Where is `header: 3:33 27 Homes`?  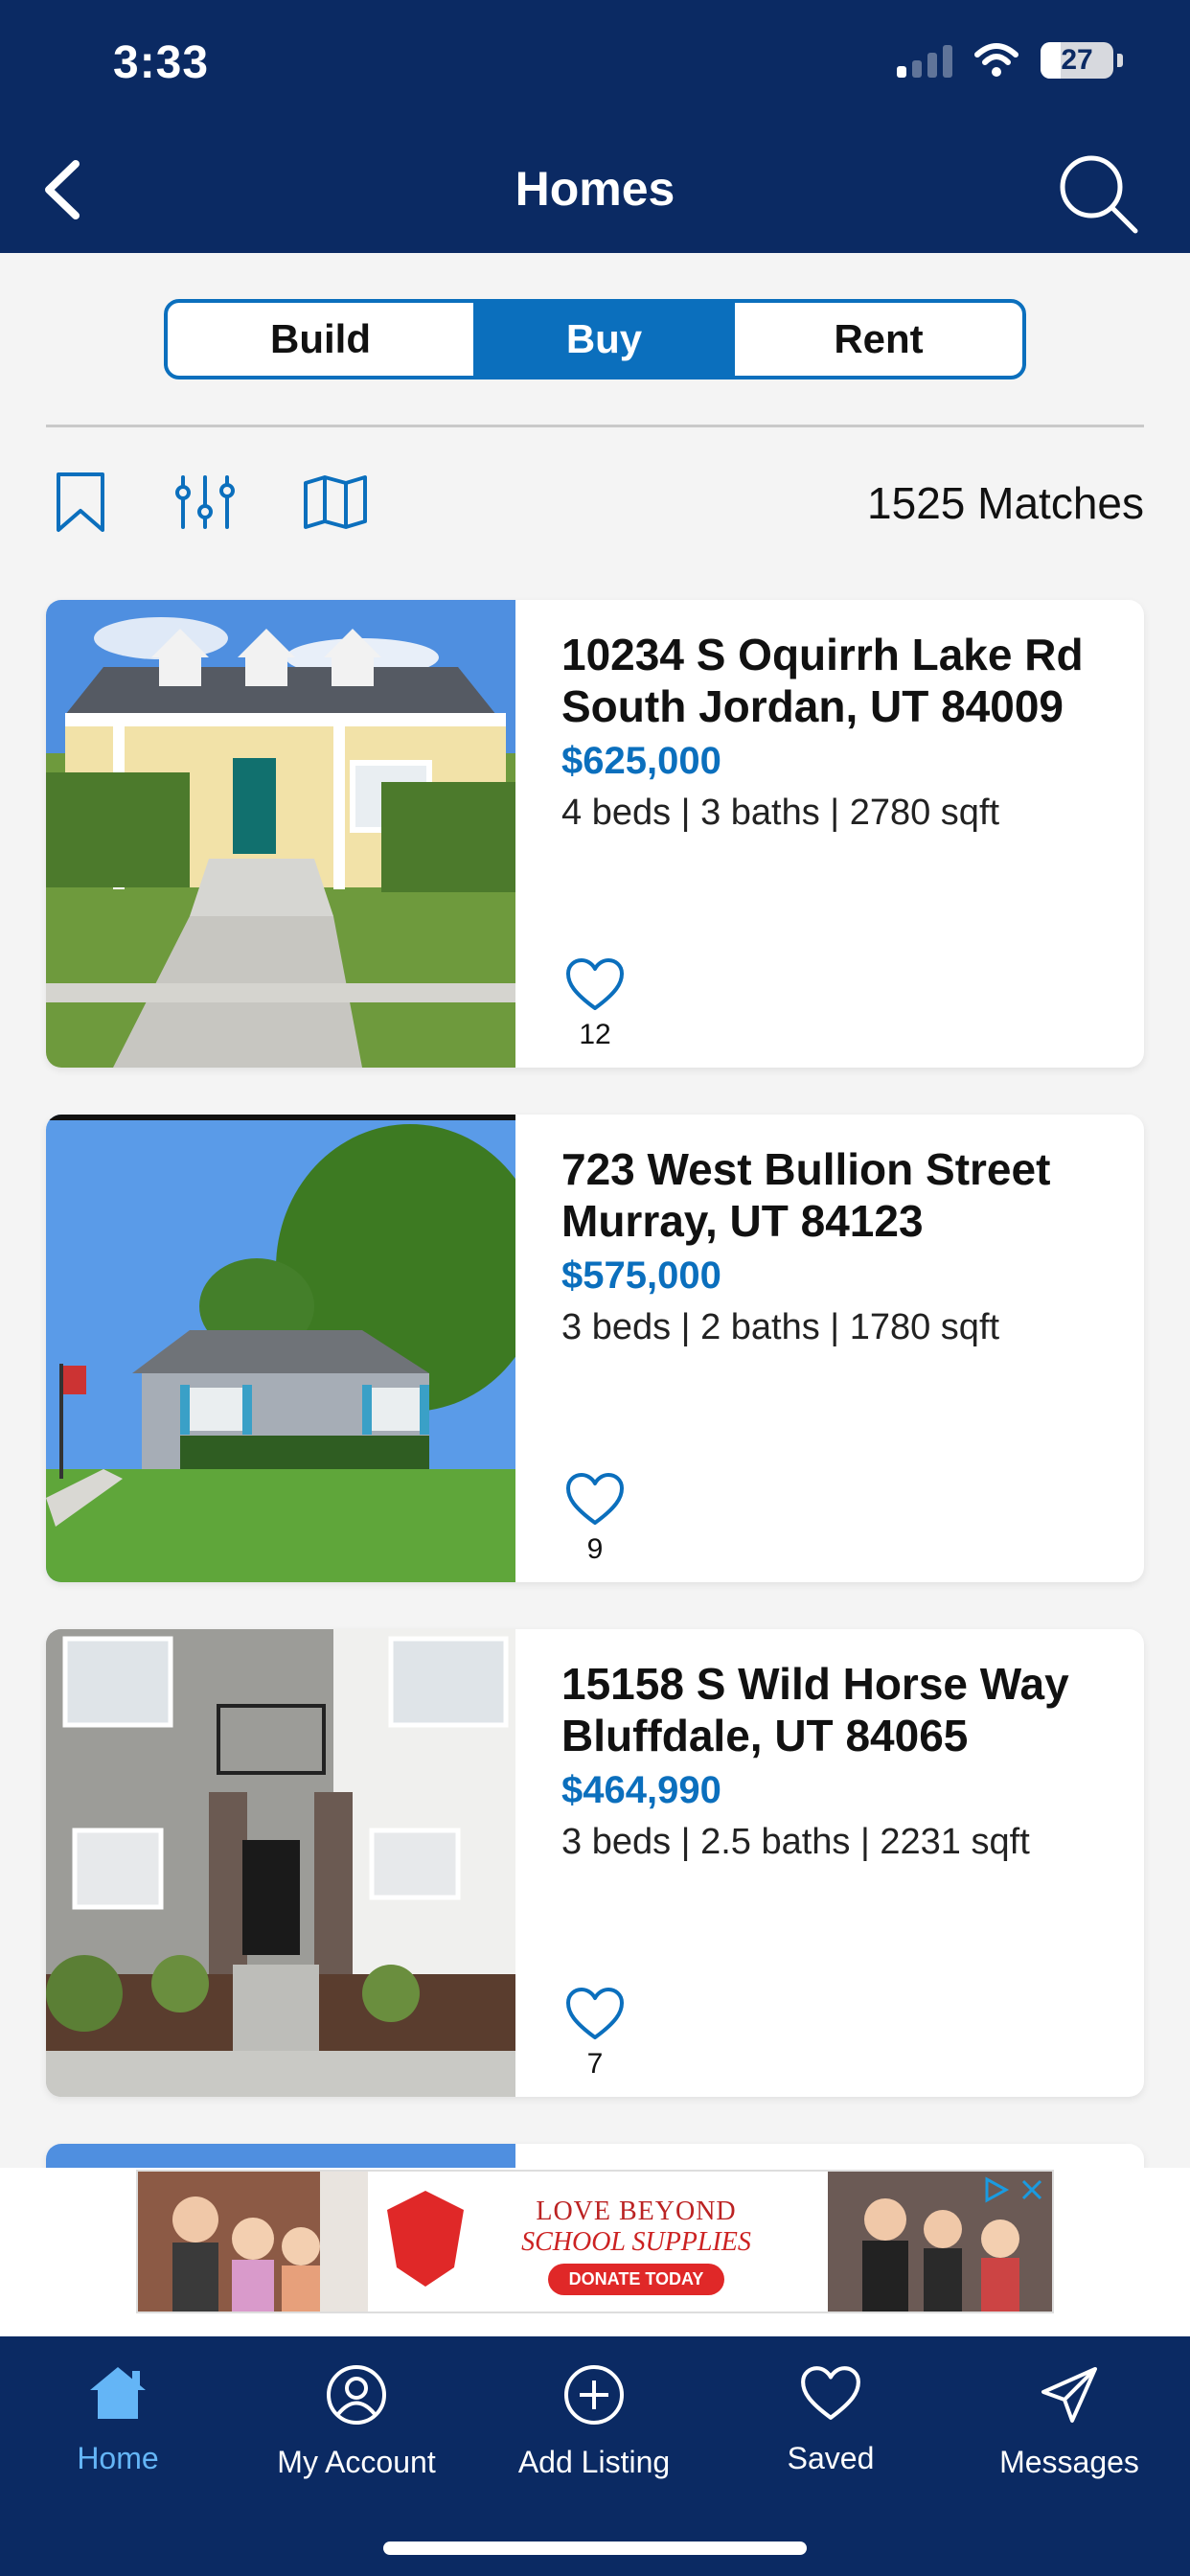
header: 3:33 27 Homes is located at coordinates (595, 126).